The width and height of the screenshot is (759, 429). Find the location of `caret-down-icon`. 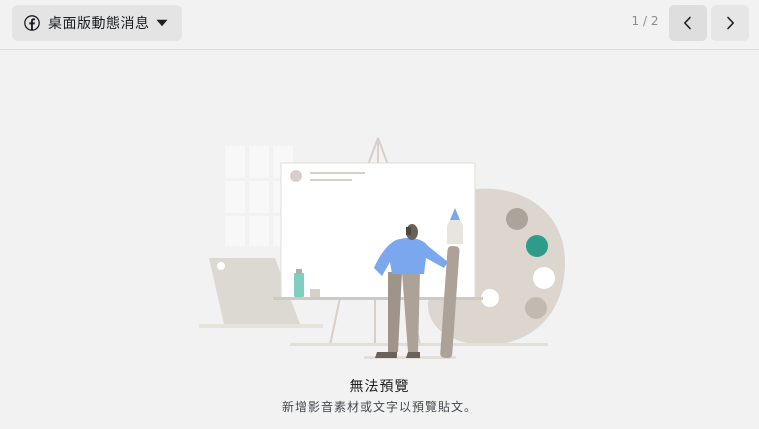

caret-down-icon is located at coordinates (162, 23).